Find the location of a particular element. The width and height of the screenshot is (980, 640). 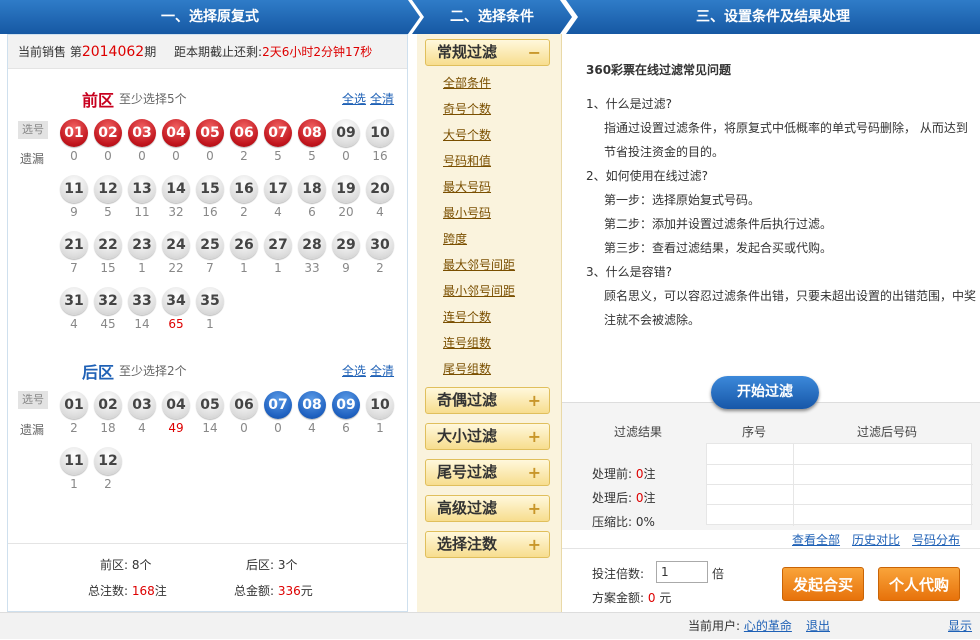

summary-notes-label: 总注数: is located at coordinates (108, 591).